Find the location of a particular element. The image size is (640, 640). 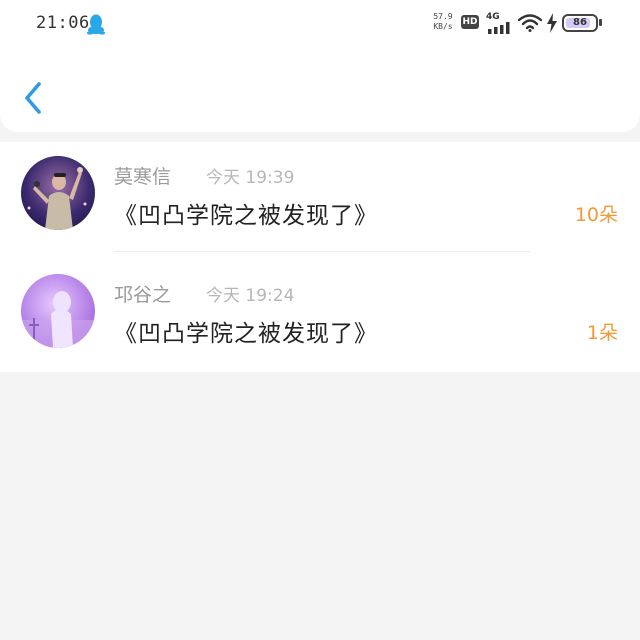

status-time: 21:06 is located at coordinates (63, 23).